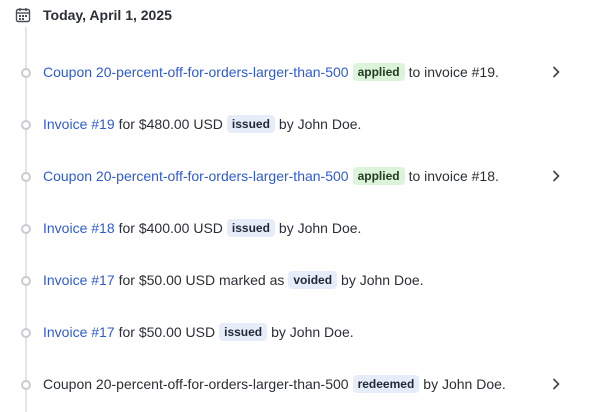 Image resolution: width=593 pixels, height=412 pixels. What do you see at coordinates (170, 228) in the screenshot?
I see `event-text: for $400.00 USD` at bounding box center [170, 228].